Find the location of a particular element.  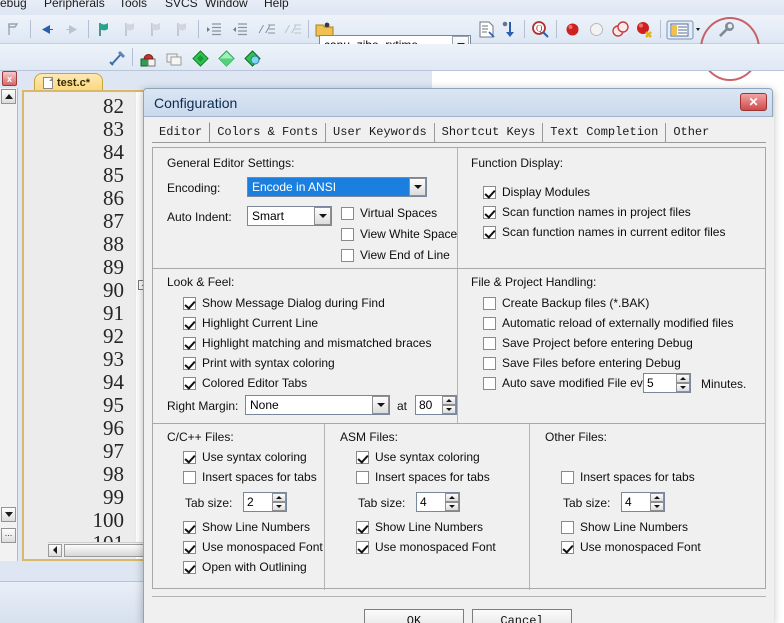

find-in-files-icon: Q is located at coordinates (540, 29).